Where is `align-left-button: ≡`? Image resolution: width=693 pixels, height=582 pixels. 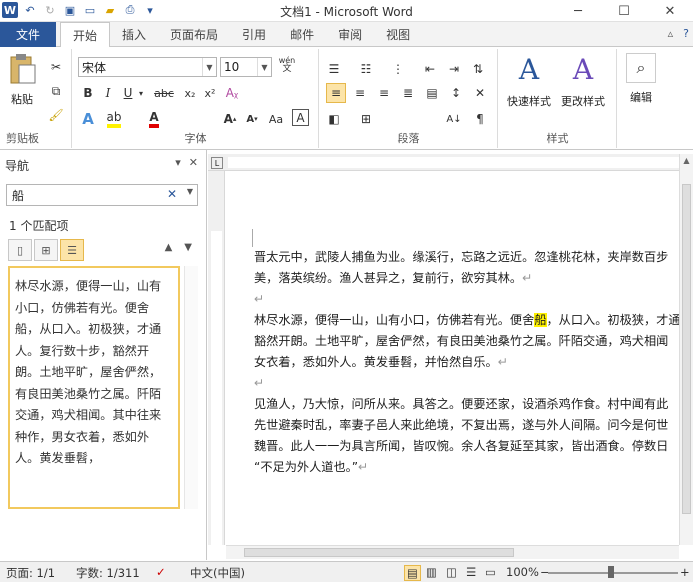
align-left-button: ≡ is located at coordinates (336, 93).